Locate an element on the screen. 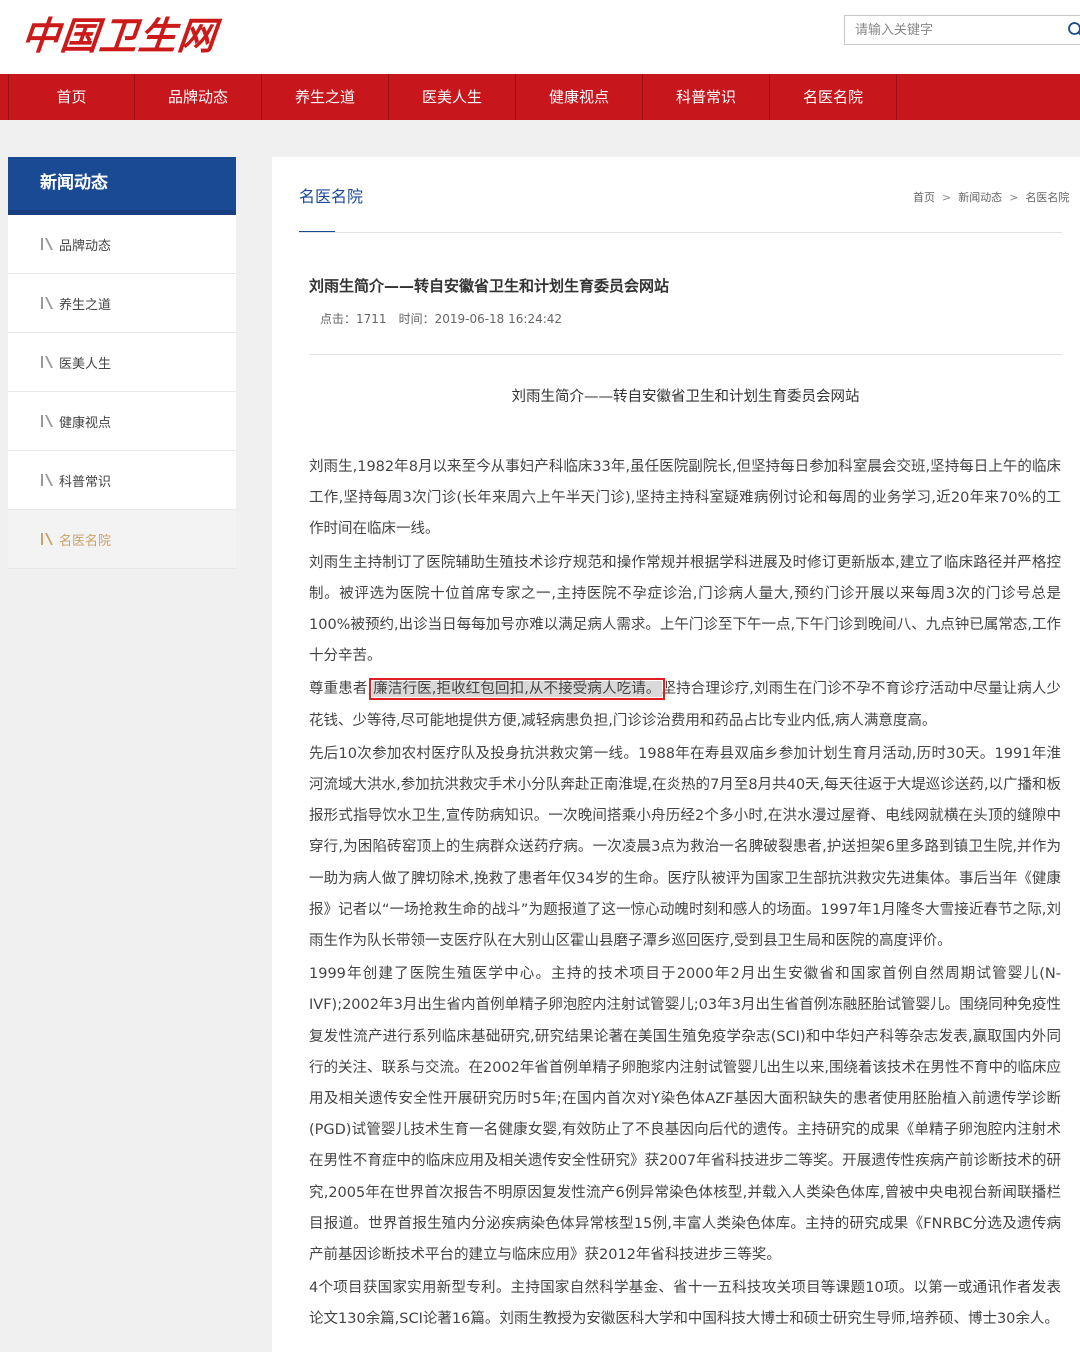 The width and height of the screenshot is (1080, 1352). site-logo: 中国卫生网 is located at coordinates (119, 33).